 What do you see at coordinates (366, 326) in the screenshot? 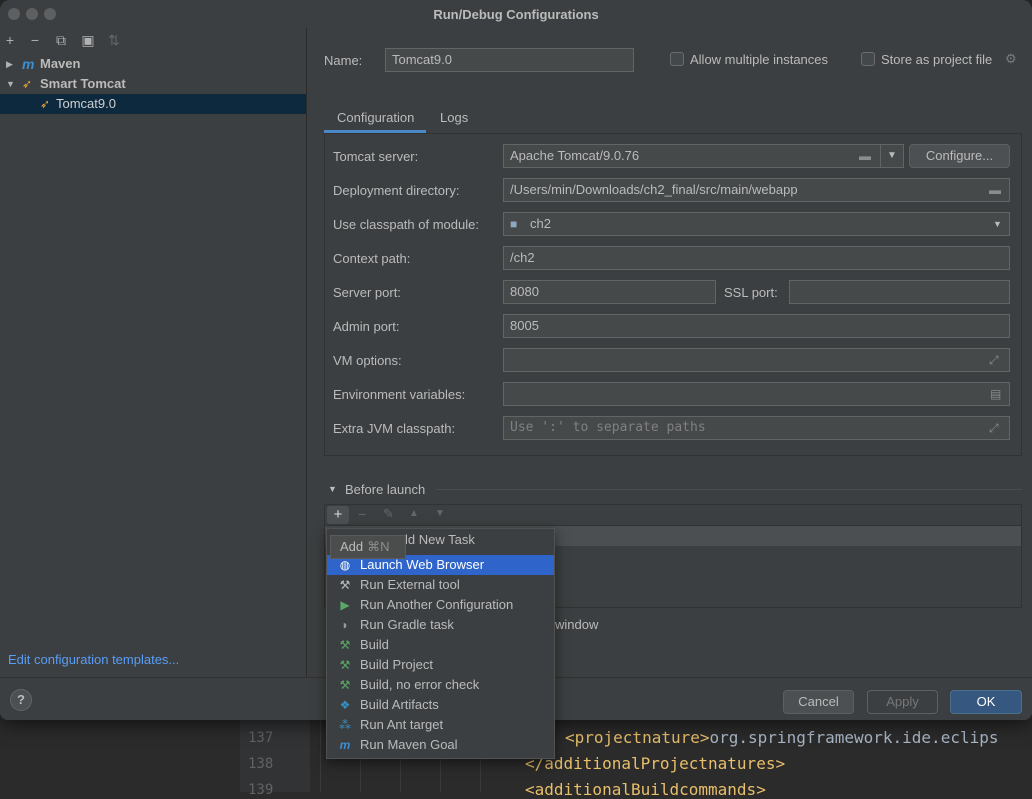
I see `admin-port-label: Admin port:` at bounding box center [366, 326].